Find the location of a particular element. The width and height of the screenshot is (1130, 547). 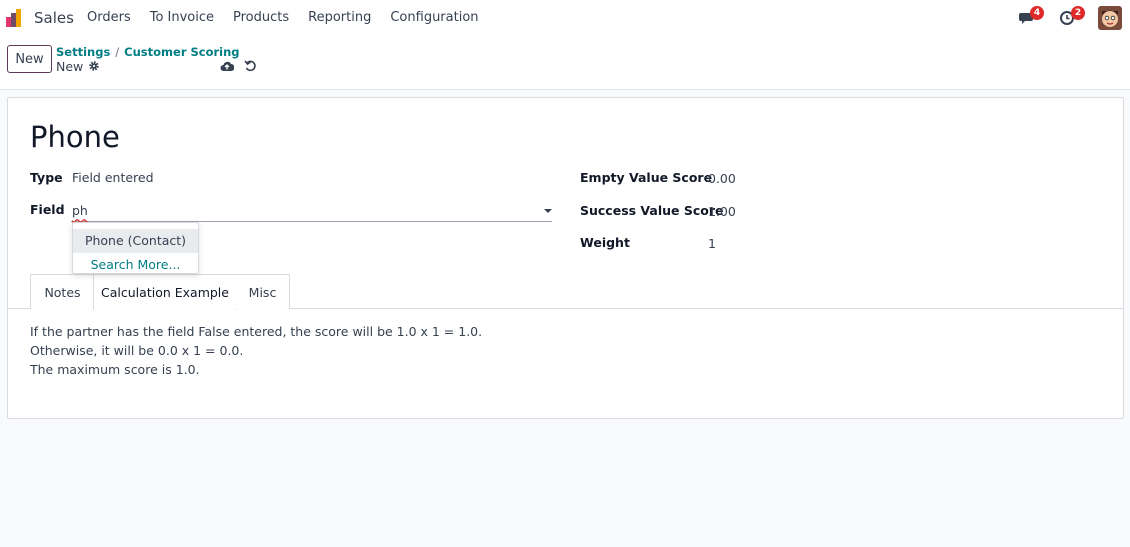

activities-badge: 2 is located at coordinates (1078, 13).